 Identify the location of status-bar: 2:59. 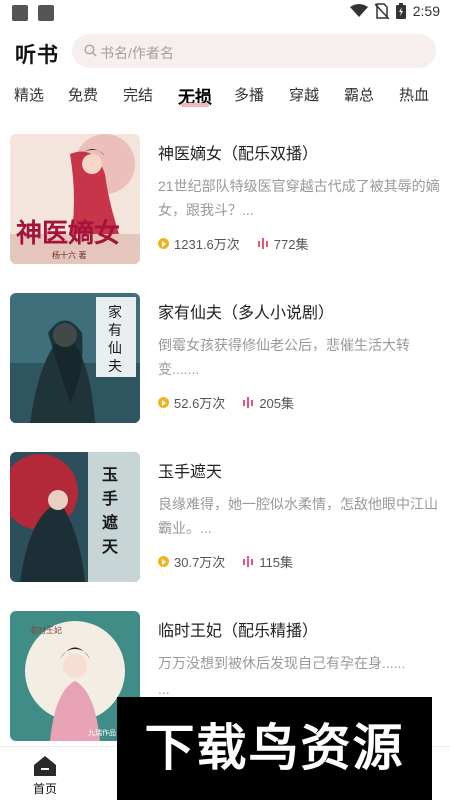
(225, 13).